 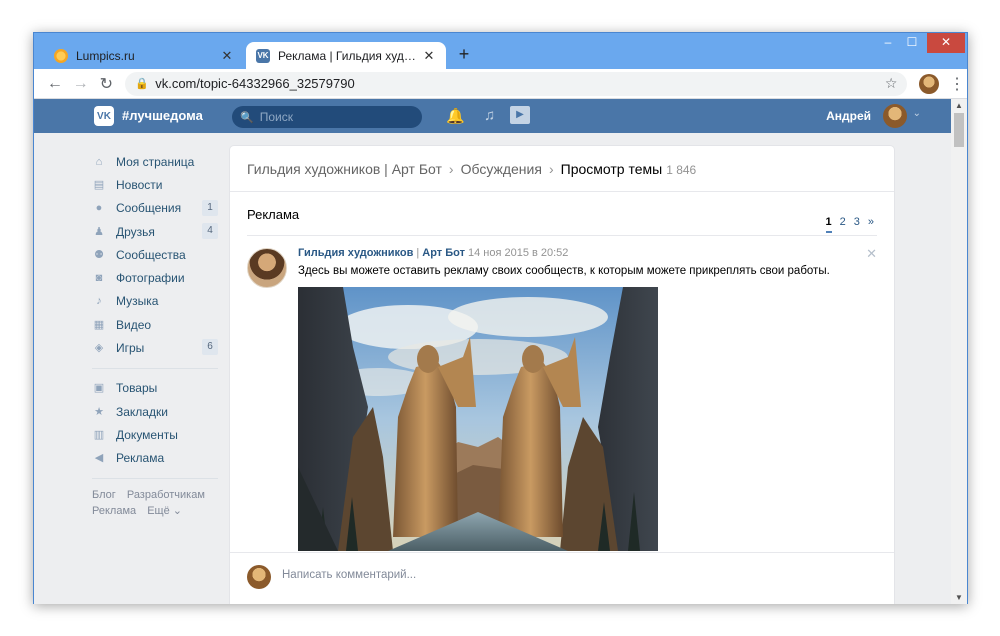 I want to click on menu-item-messages: ● Сообщения 1, so click(x=155, y=208).